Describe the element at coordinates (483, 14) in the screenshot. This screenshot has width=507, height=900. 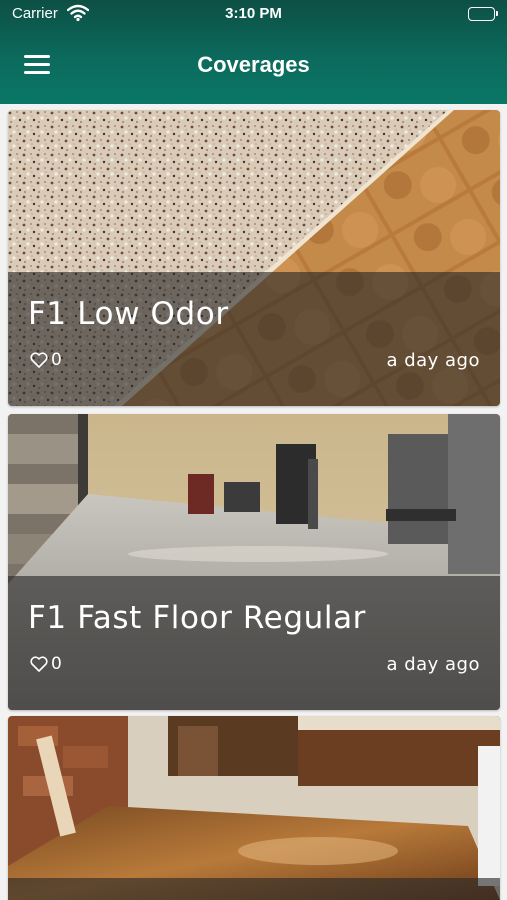
I see `battery-icon` at that location.